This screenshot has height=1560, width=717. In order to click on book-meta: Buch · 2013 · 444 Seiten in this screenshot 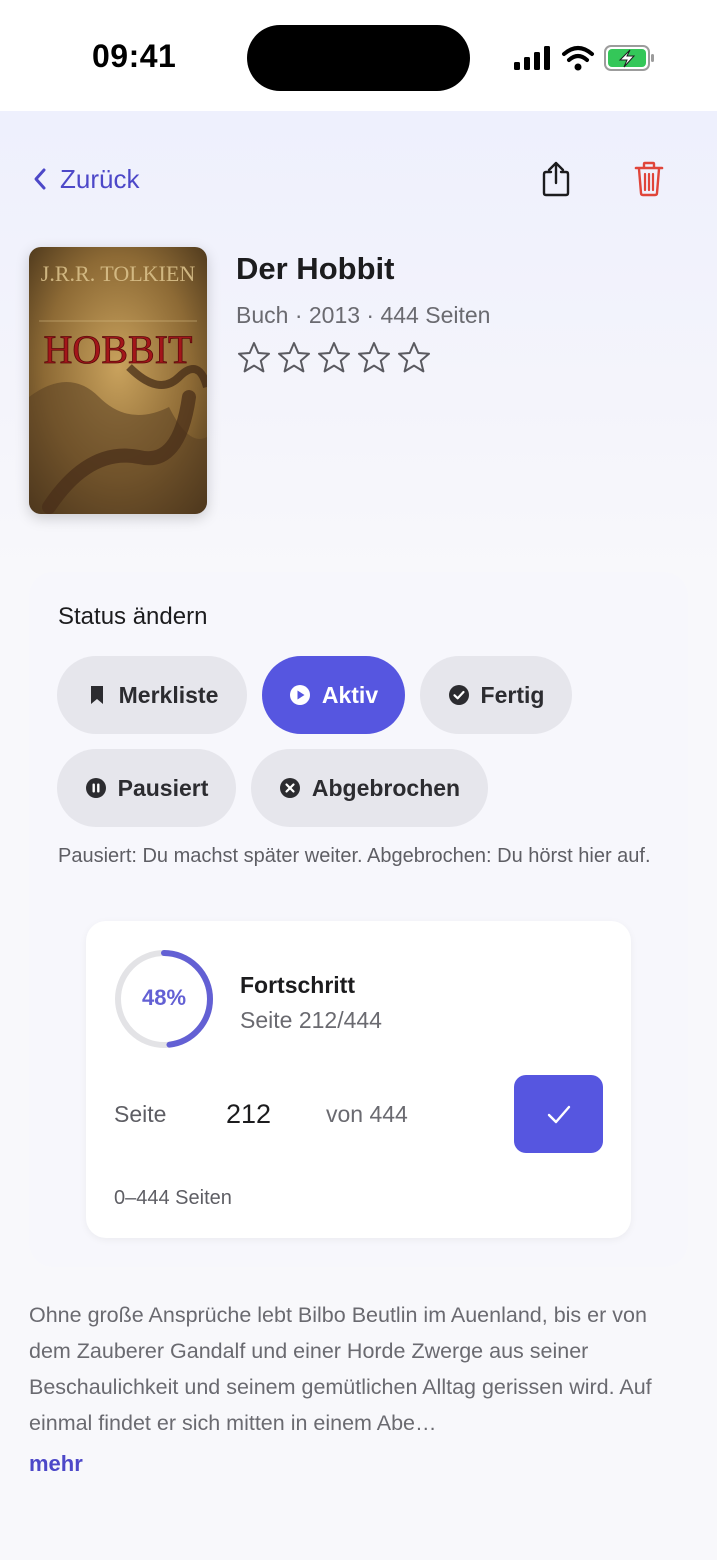, I will do `click(363, 315)`.